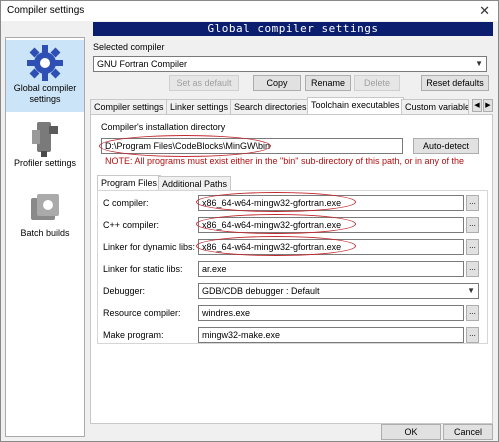 The height and width of the screenshot is (442, 499). I want to click on close-icon: ✕, so click(484, 11).